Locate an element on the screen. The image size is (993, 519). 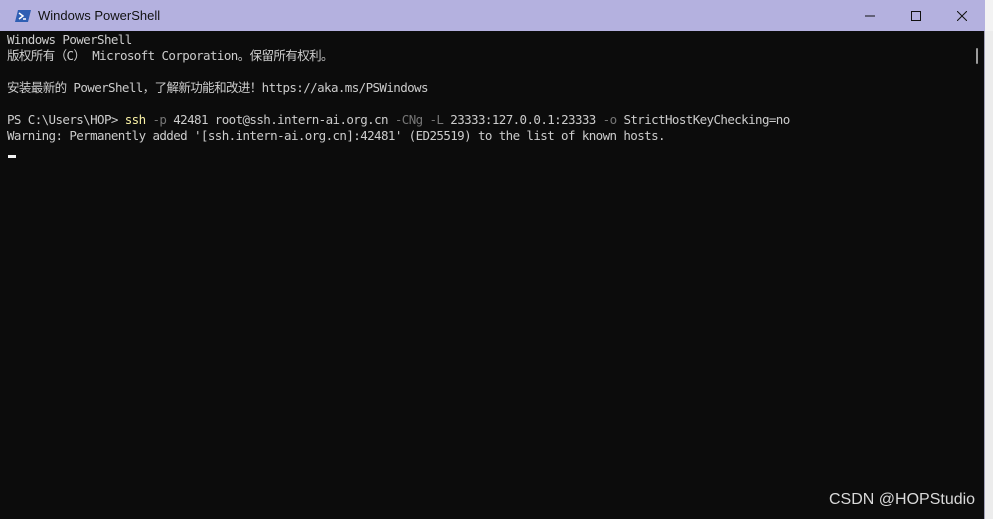
scrollbar-thumb is located at coordinates (977, 56).